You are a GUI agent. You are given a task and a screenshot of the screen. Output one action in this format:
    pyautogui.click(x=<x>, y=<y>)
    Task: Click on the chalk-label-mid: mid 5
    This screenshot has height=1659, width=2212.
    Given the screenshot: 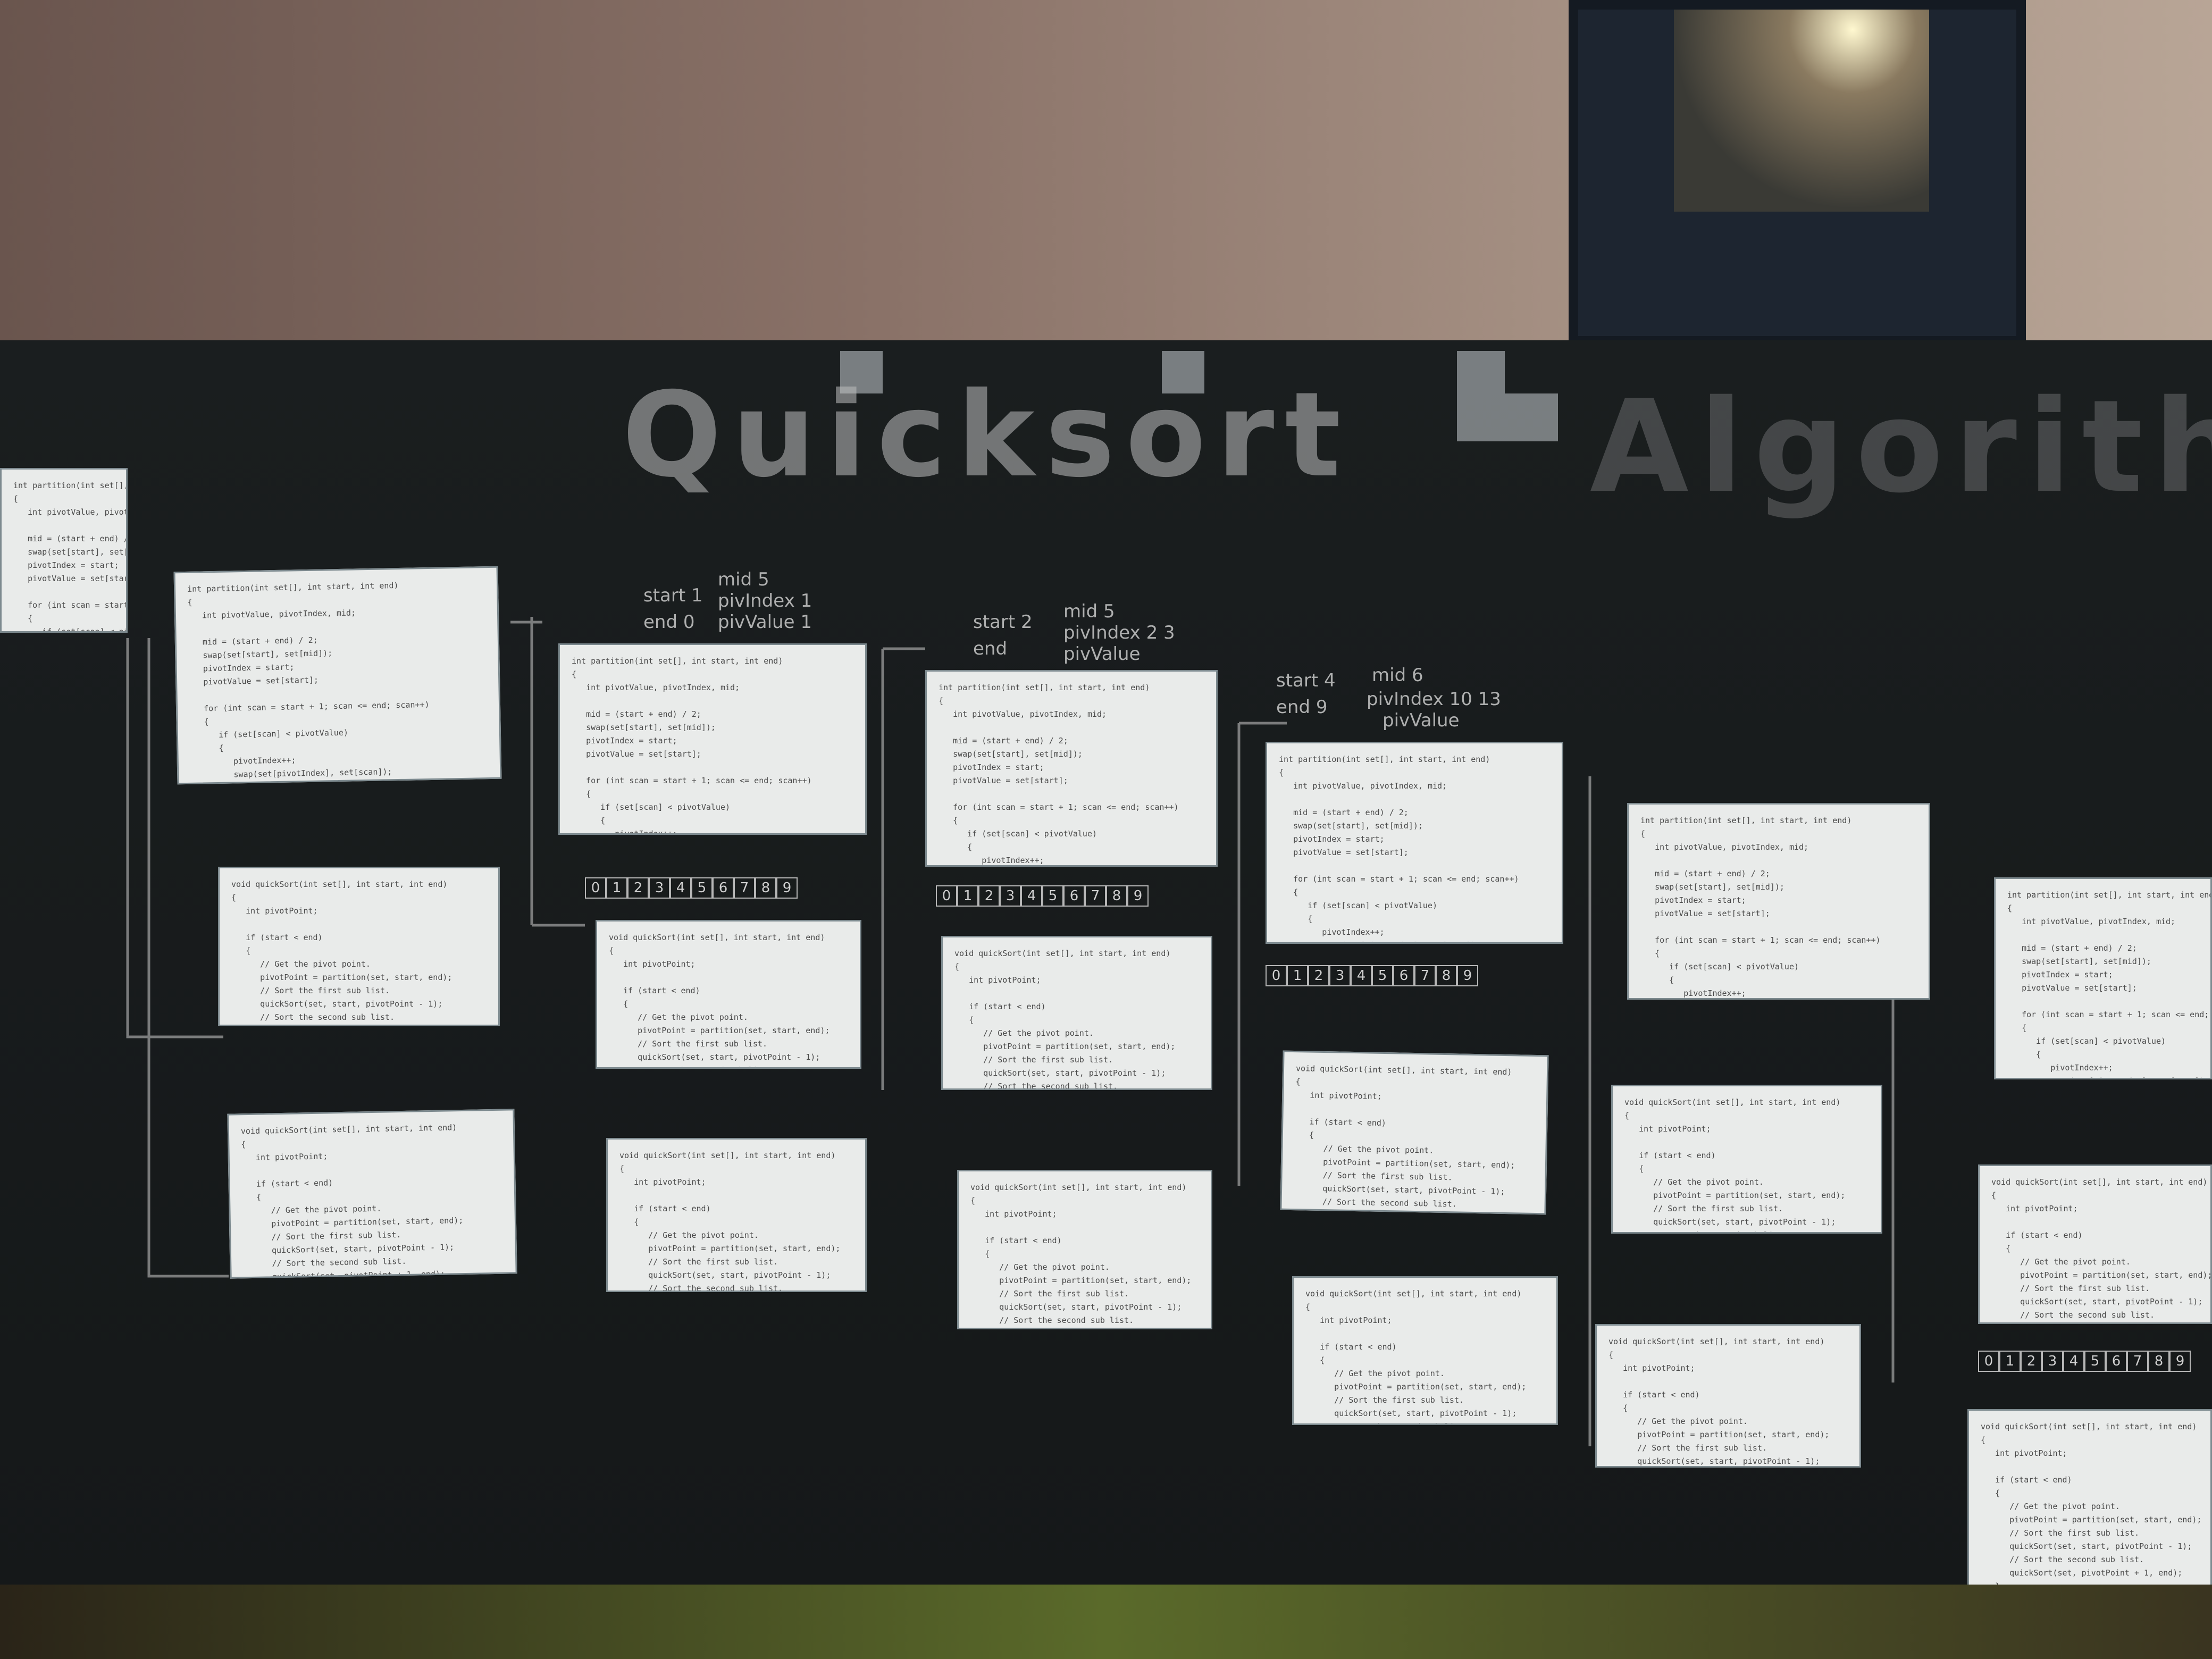 What is the action you would take?
    pyautogui.click(x=743, y=579)
    